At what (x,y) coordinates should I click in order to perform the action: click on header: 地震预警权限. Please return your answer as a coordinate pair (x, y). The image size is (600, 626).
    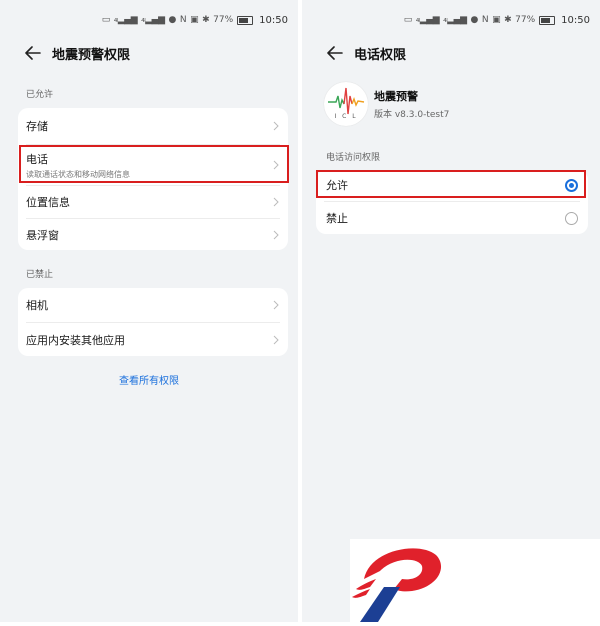
    Looking at the image, I should click on (149, 53).